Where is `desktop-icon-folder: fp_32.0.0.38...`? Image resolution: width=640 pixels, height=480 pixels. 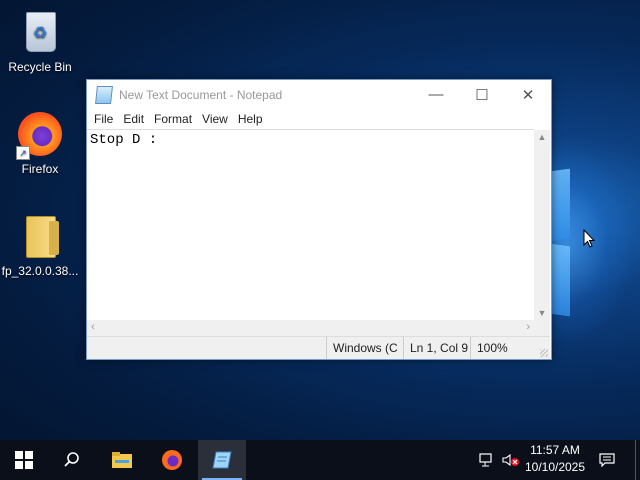 desktop-icon-folder: fp_32.0.0.38... is located at coordinates (40, 245).